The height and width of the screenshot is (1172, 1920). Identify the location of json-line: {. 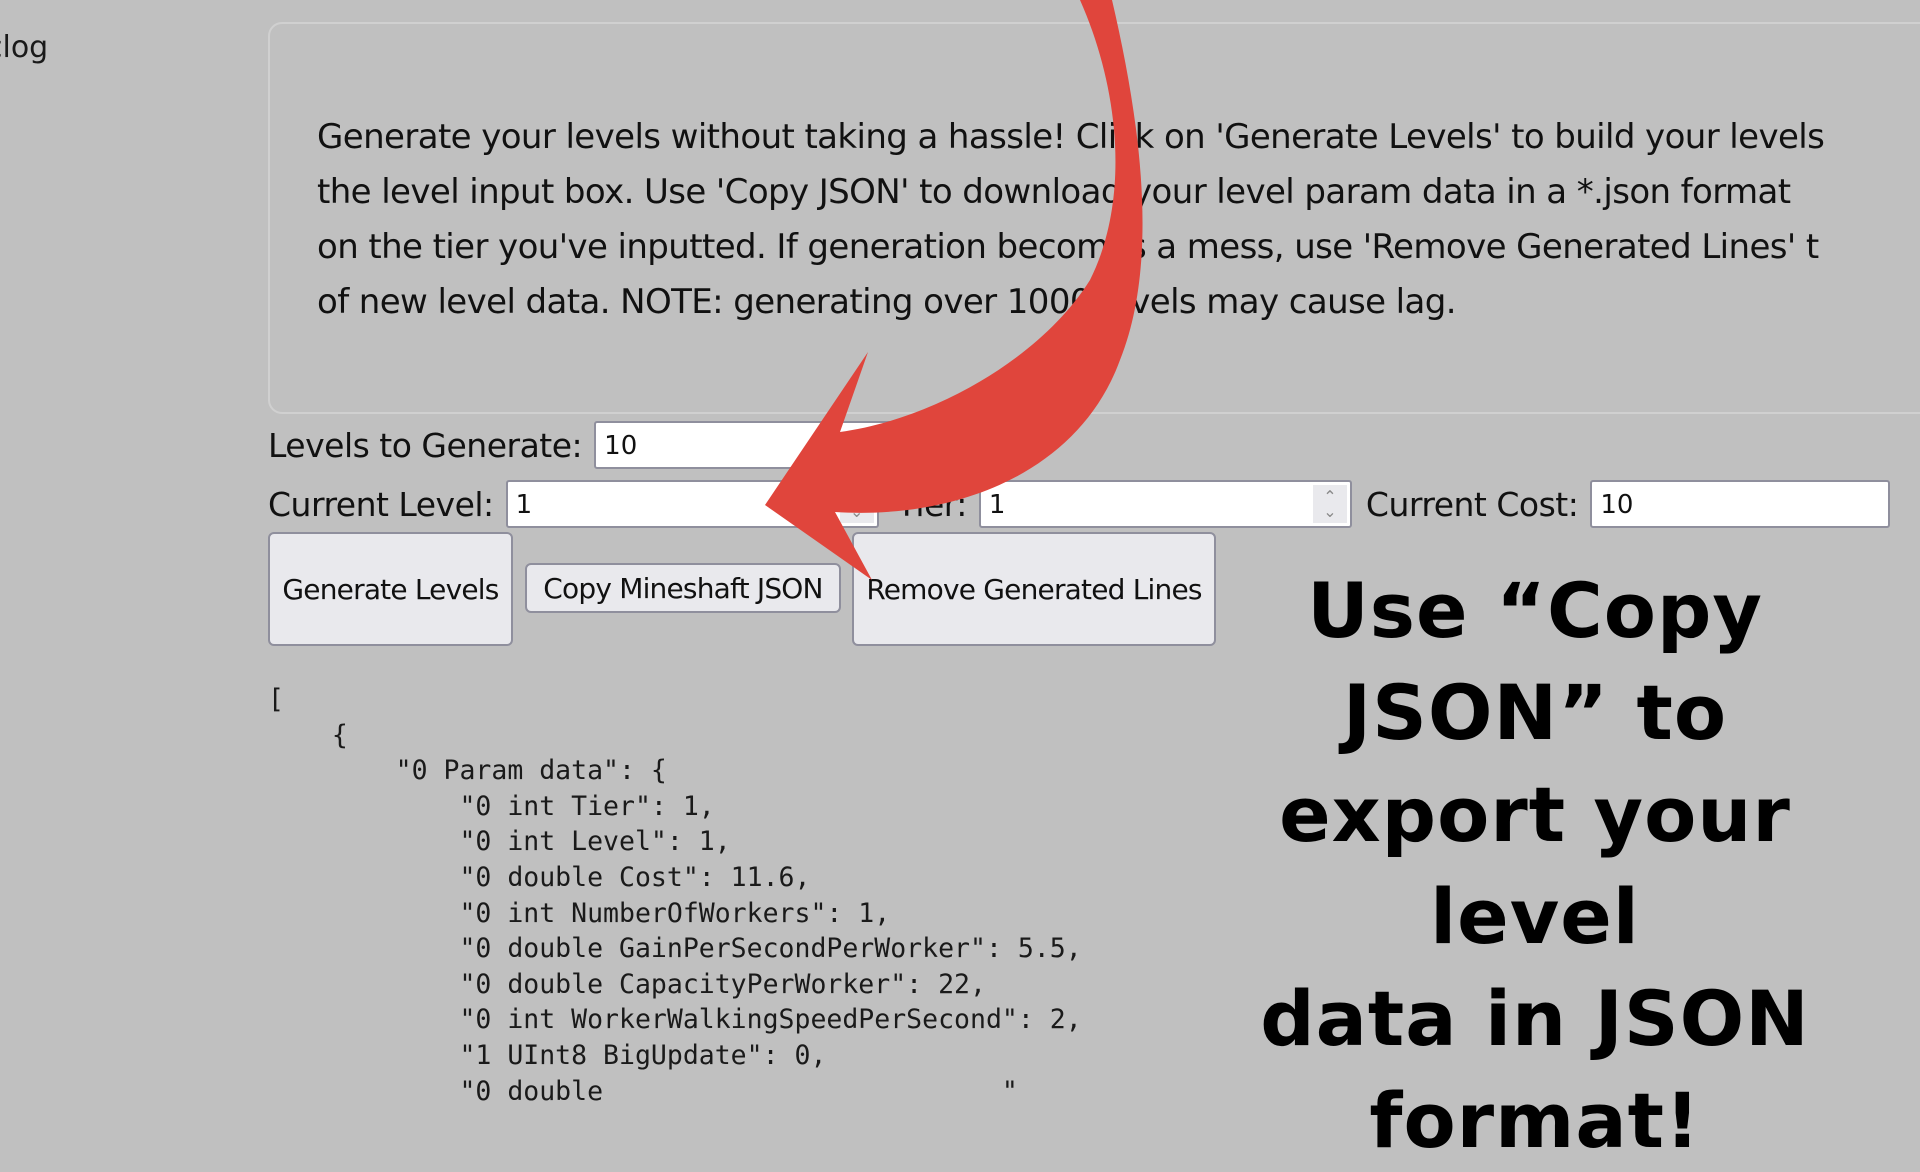
(308, 735).